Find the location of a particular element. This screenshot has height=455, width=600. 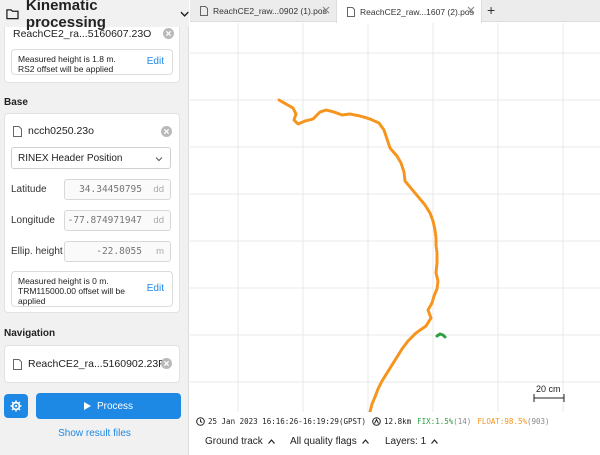

scale-label: 20 cm is located at coordinates (548, 389).